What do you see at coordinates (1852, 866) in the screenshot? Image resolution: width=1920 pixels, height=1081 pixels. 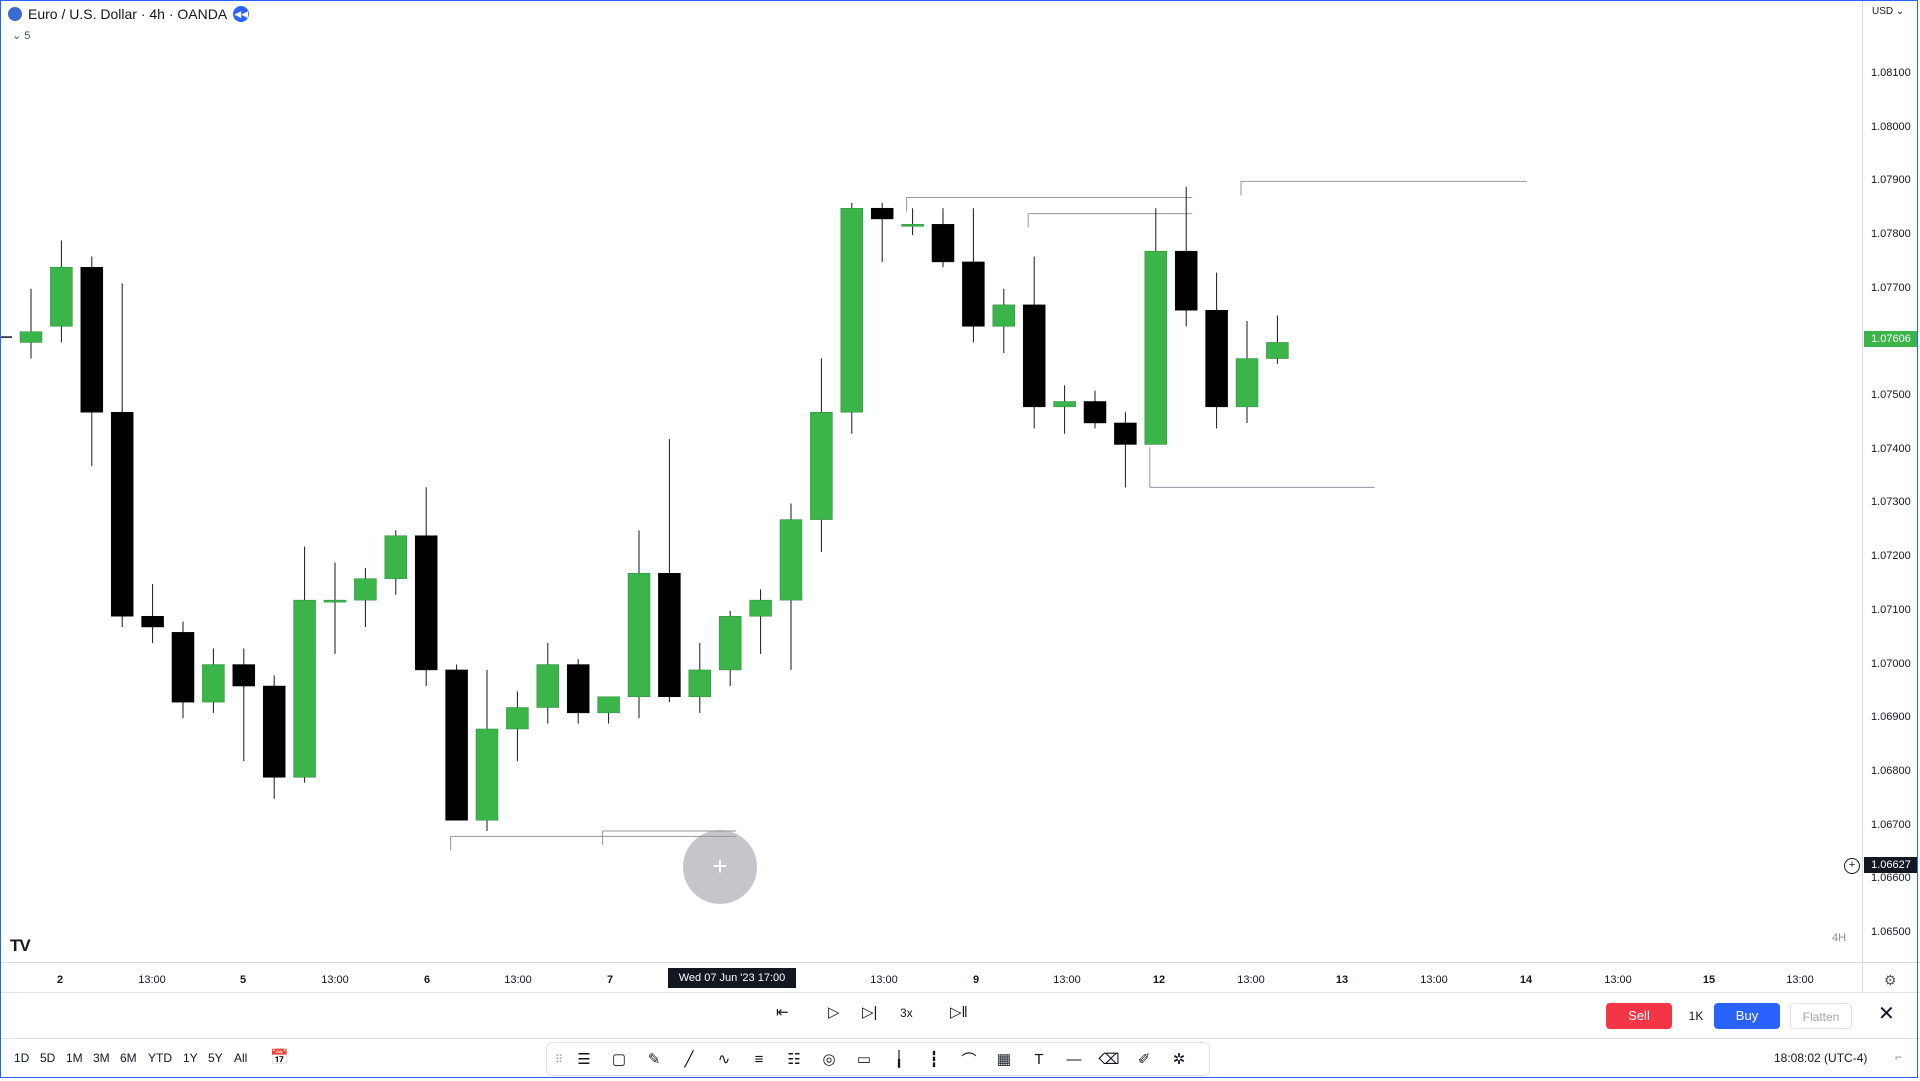 I see `add-alert-icon: +` at bounding box center [1852, 866].